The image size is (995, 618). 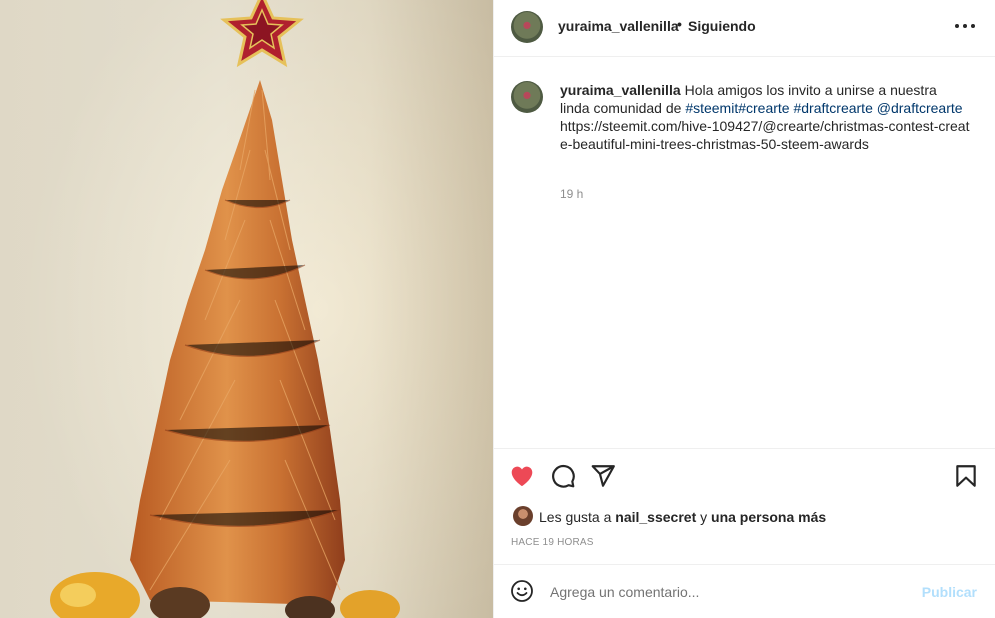 What do you see at coordinates (527, 27) in the screenshot?
I see `author-avatar` at bounding box center [527, 27].